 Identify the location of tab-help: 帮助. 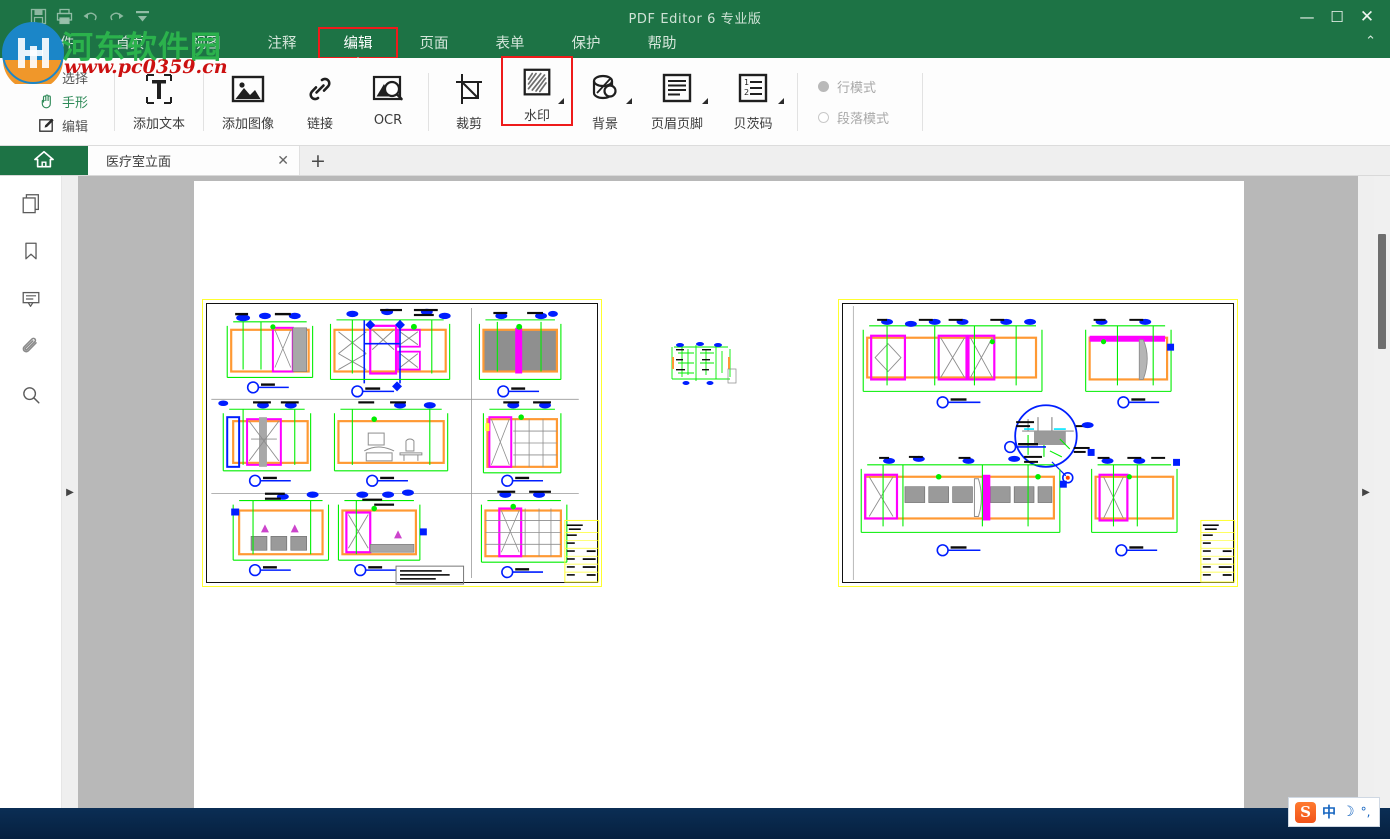
(662, 43).